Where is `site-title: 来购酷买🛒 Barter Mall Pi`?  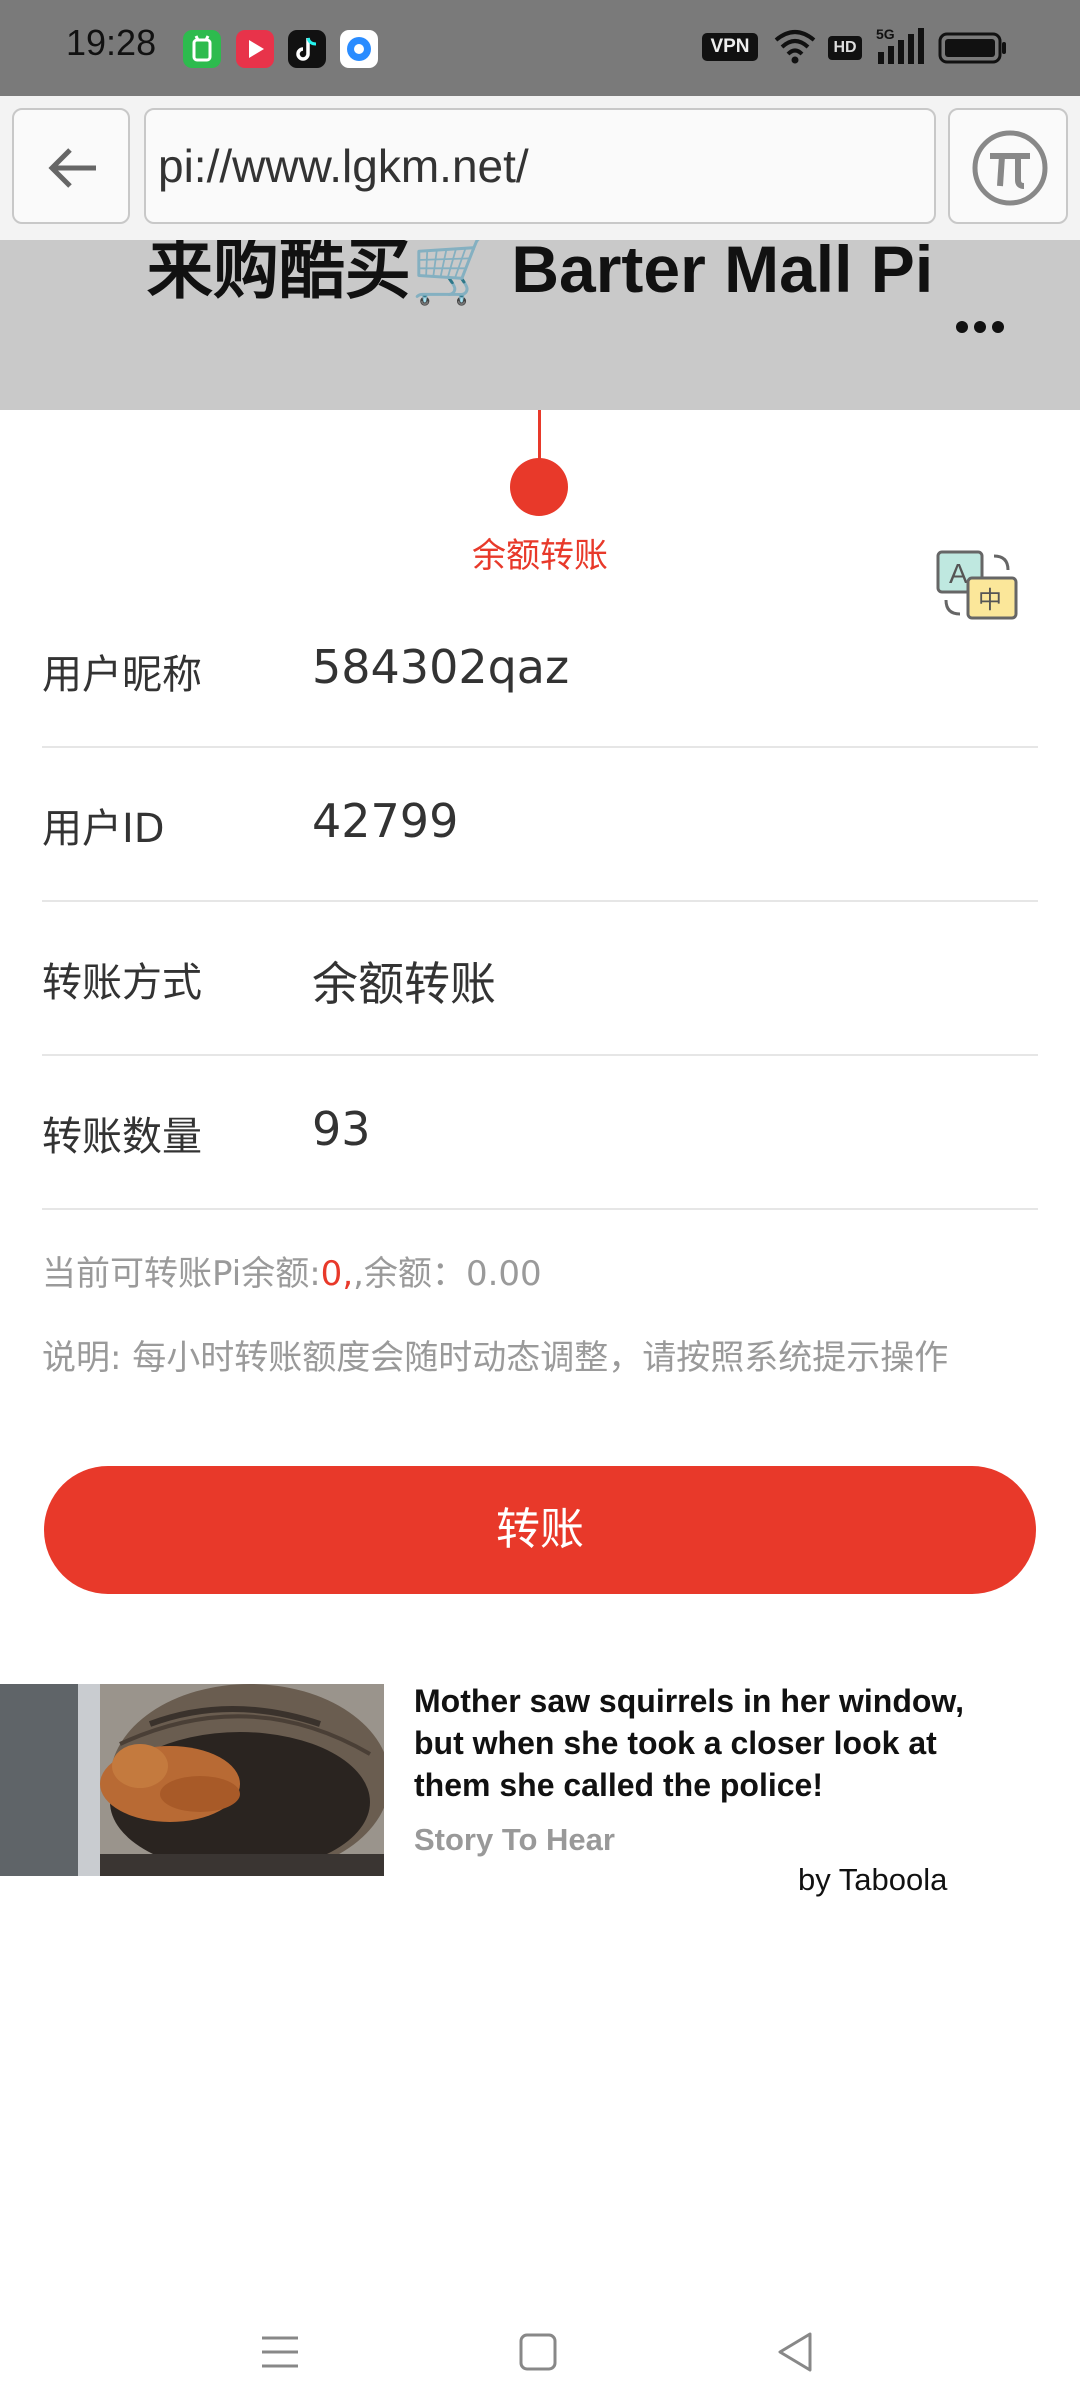 site-title: 来购酷买🛒 Barter Mall Pi is located at coordinates (540, 273).